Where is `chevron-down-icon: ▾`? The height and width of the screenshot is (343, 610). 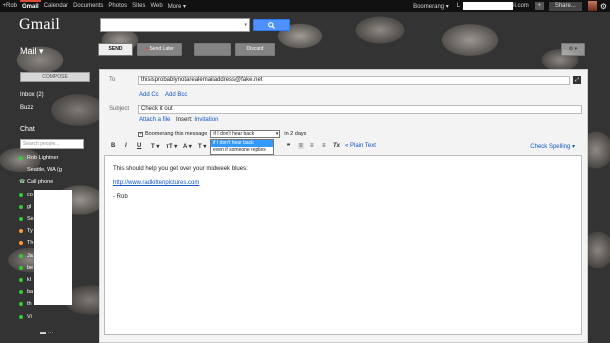
chevron-down-icon: ▾ is located at coordinates (277, 134).